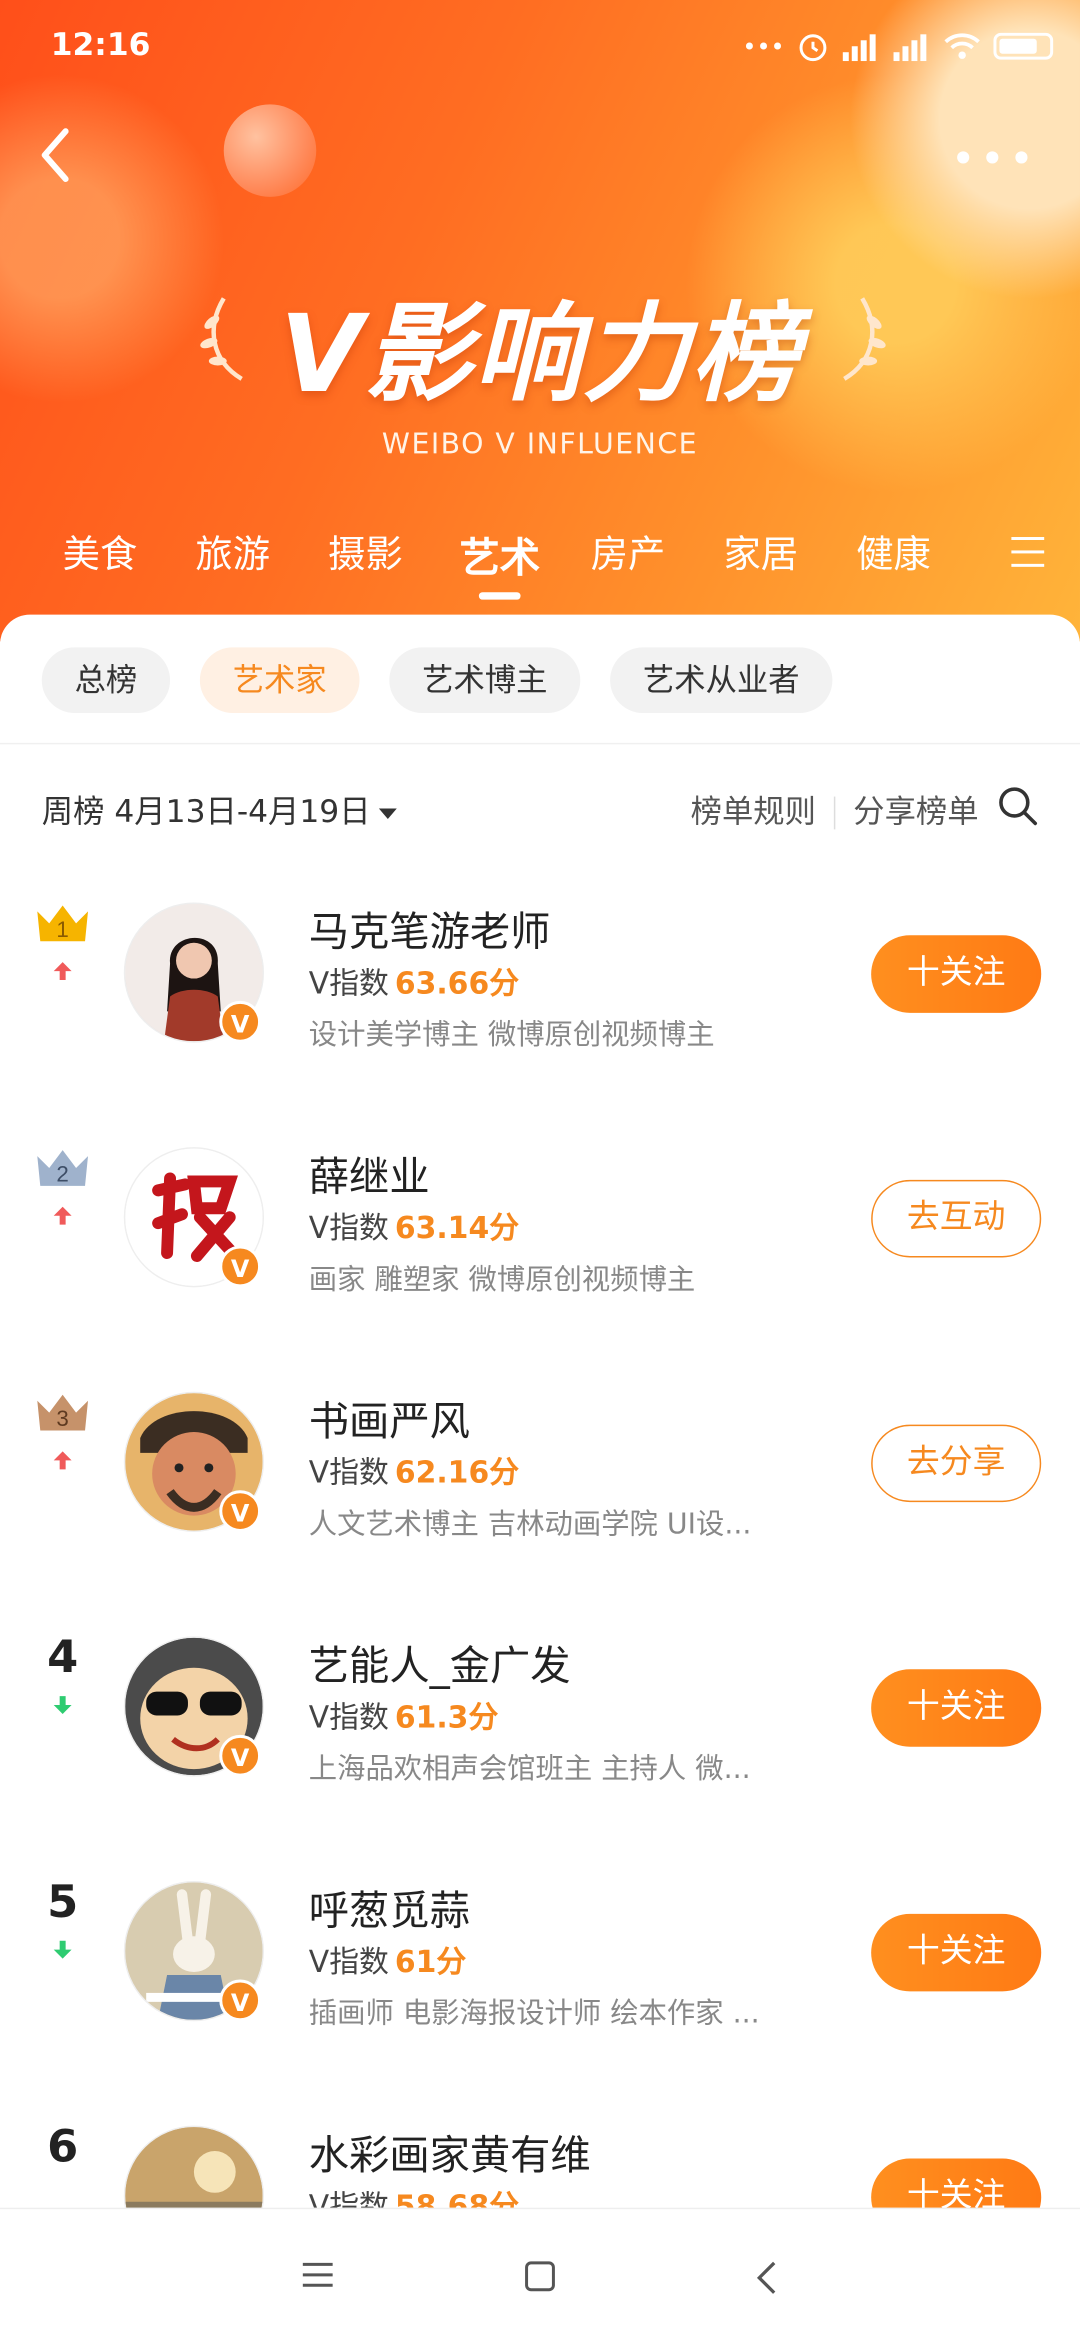  I want to click on subcategory-chips: 总榜 艺术家 艺术博主 艺术从业者, so click(437, 680).